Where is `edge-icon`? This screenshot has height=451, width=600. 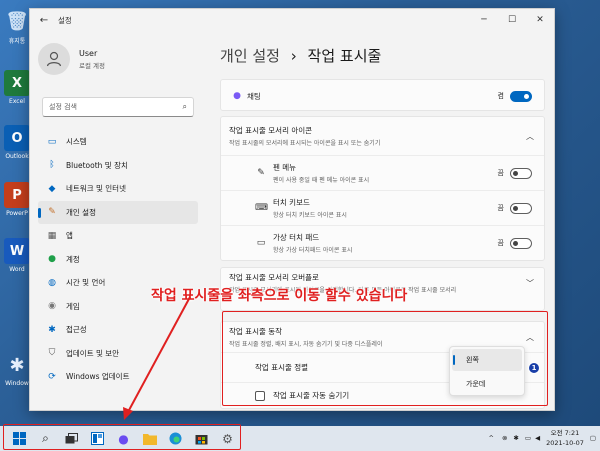
edge-icon is located at coordinates (175, 438).